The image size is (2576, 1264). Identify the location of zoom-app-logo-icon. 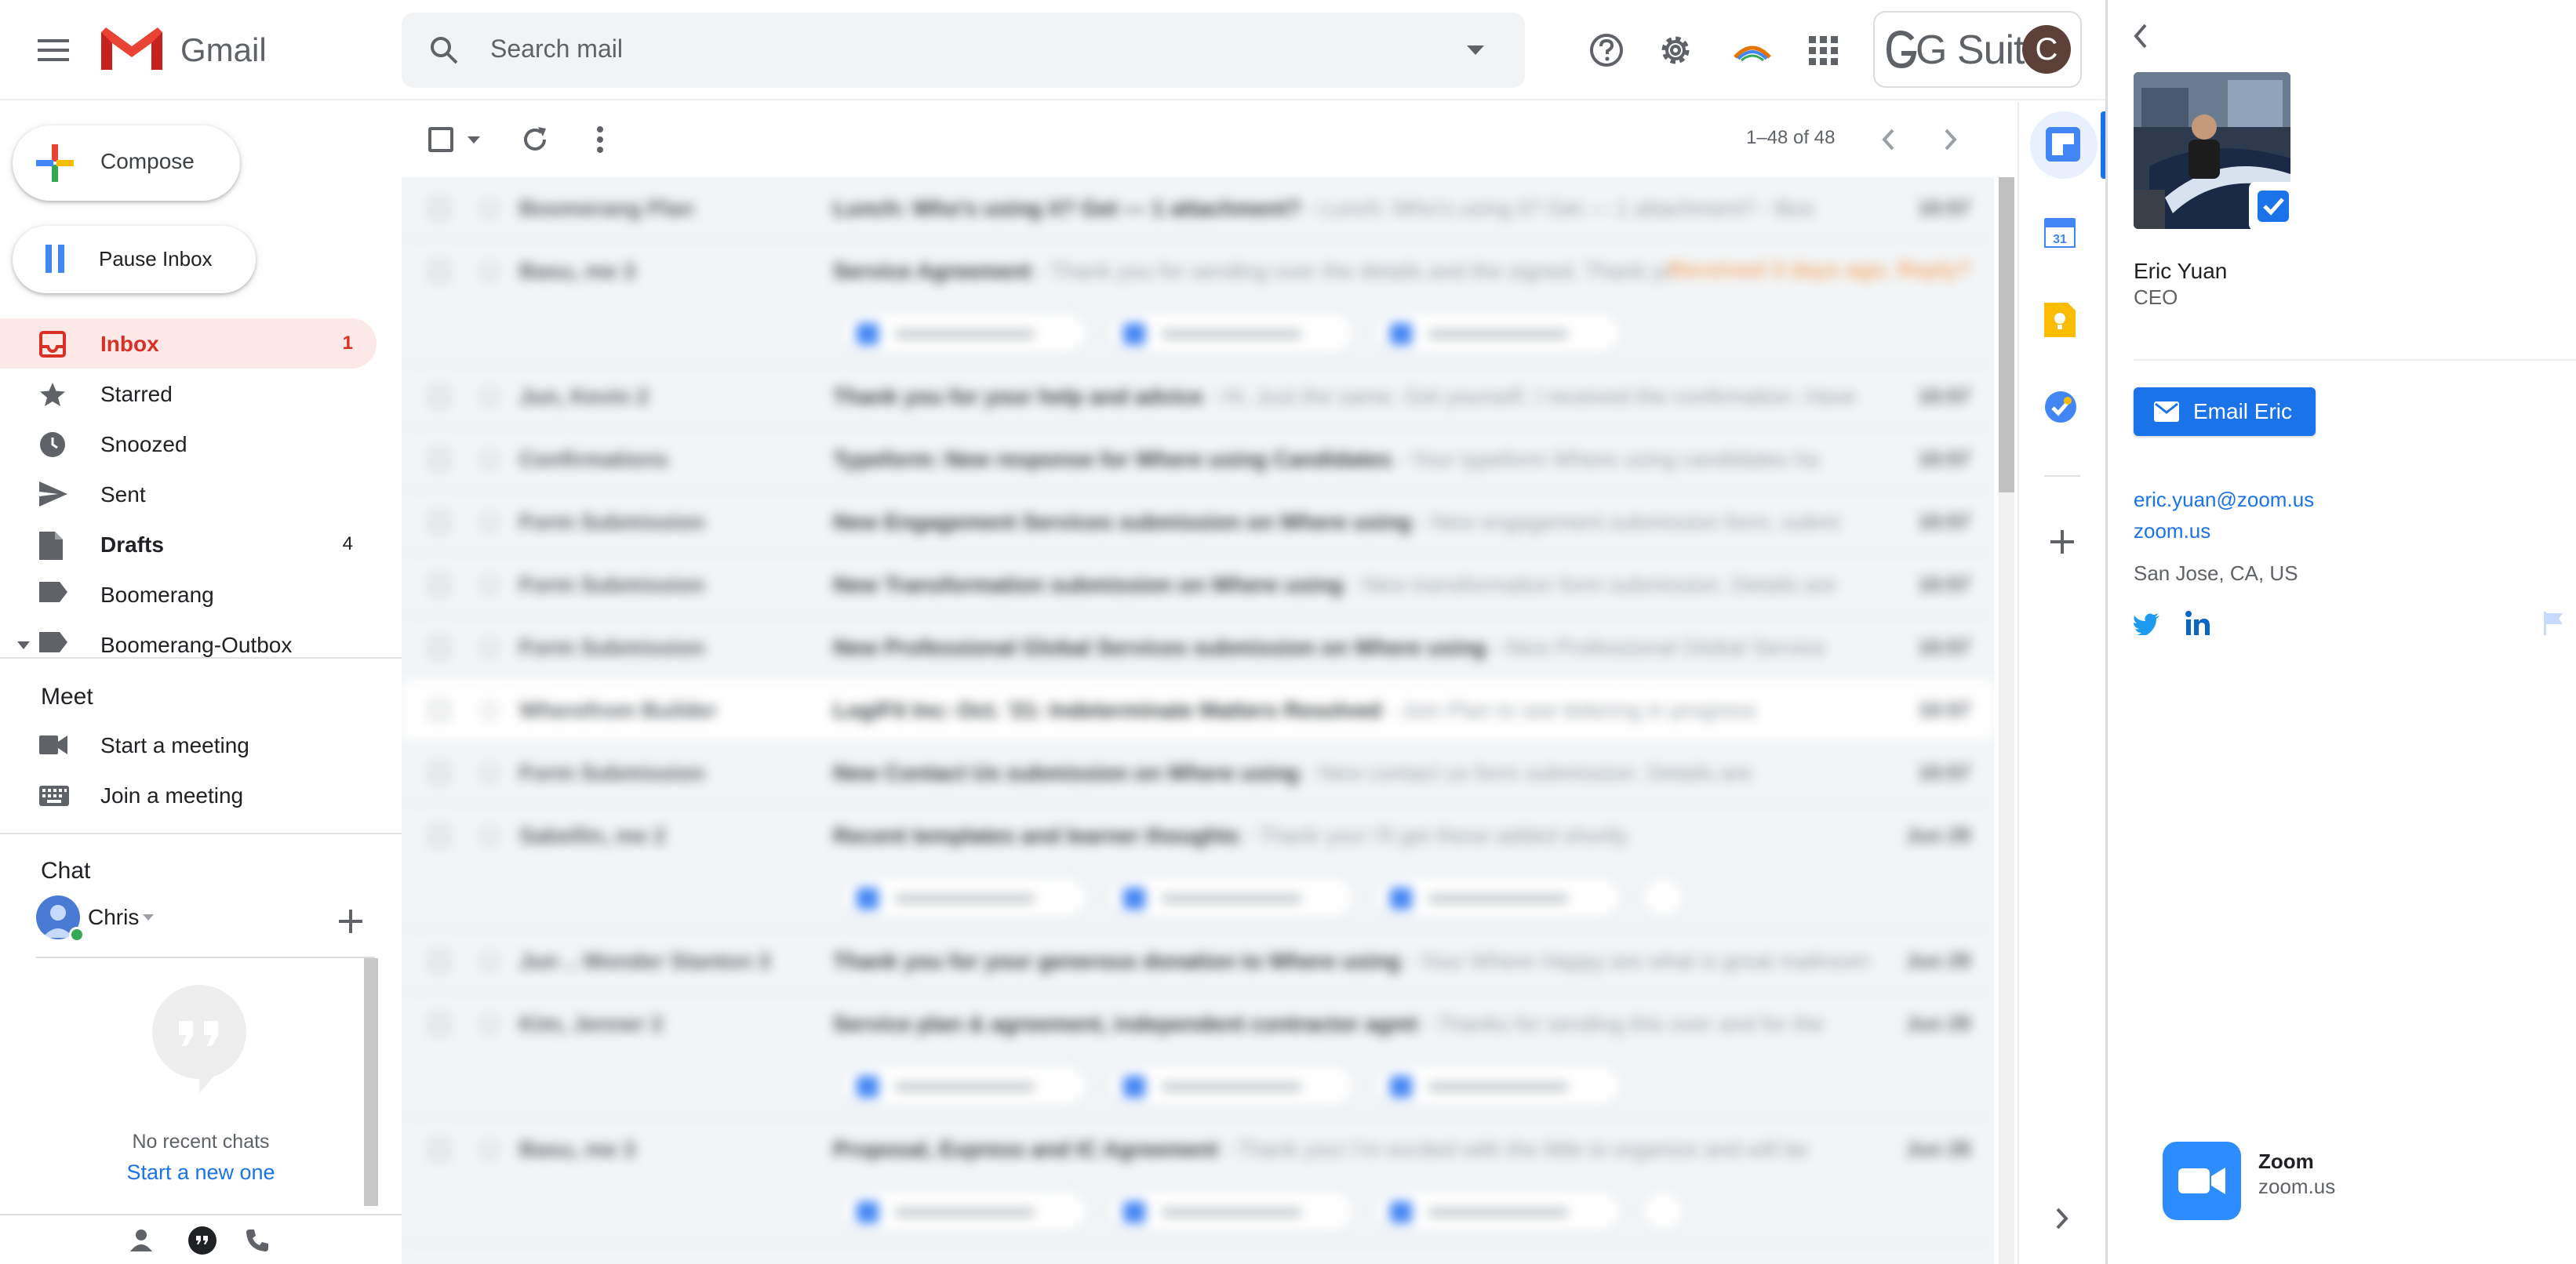
(2202, 1181).